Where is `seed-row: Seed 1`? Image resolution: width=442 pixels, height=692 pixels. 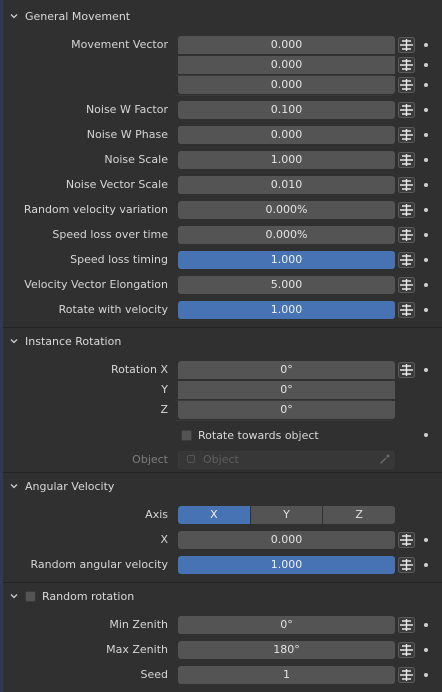
seed-row: Seed 1 is located at coordinates (222, 675).